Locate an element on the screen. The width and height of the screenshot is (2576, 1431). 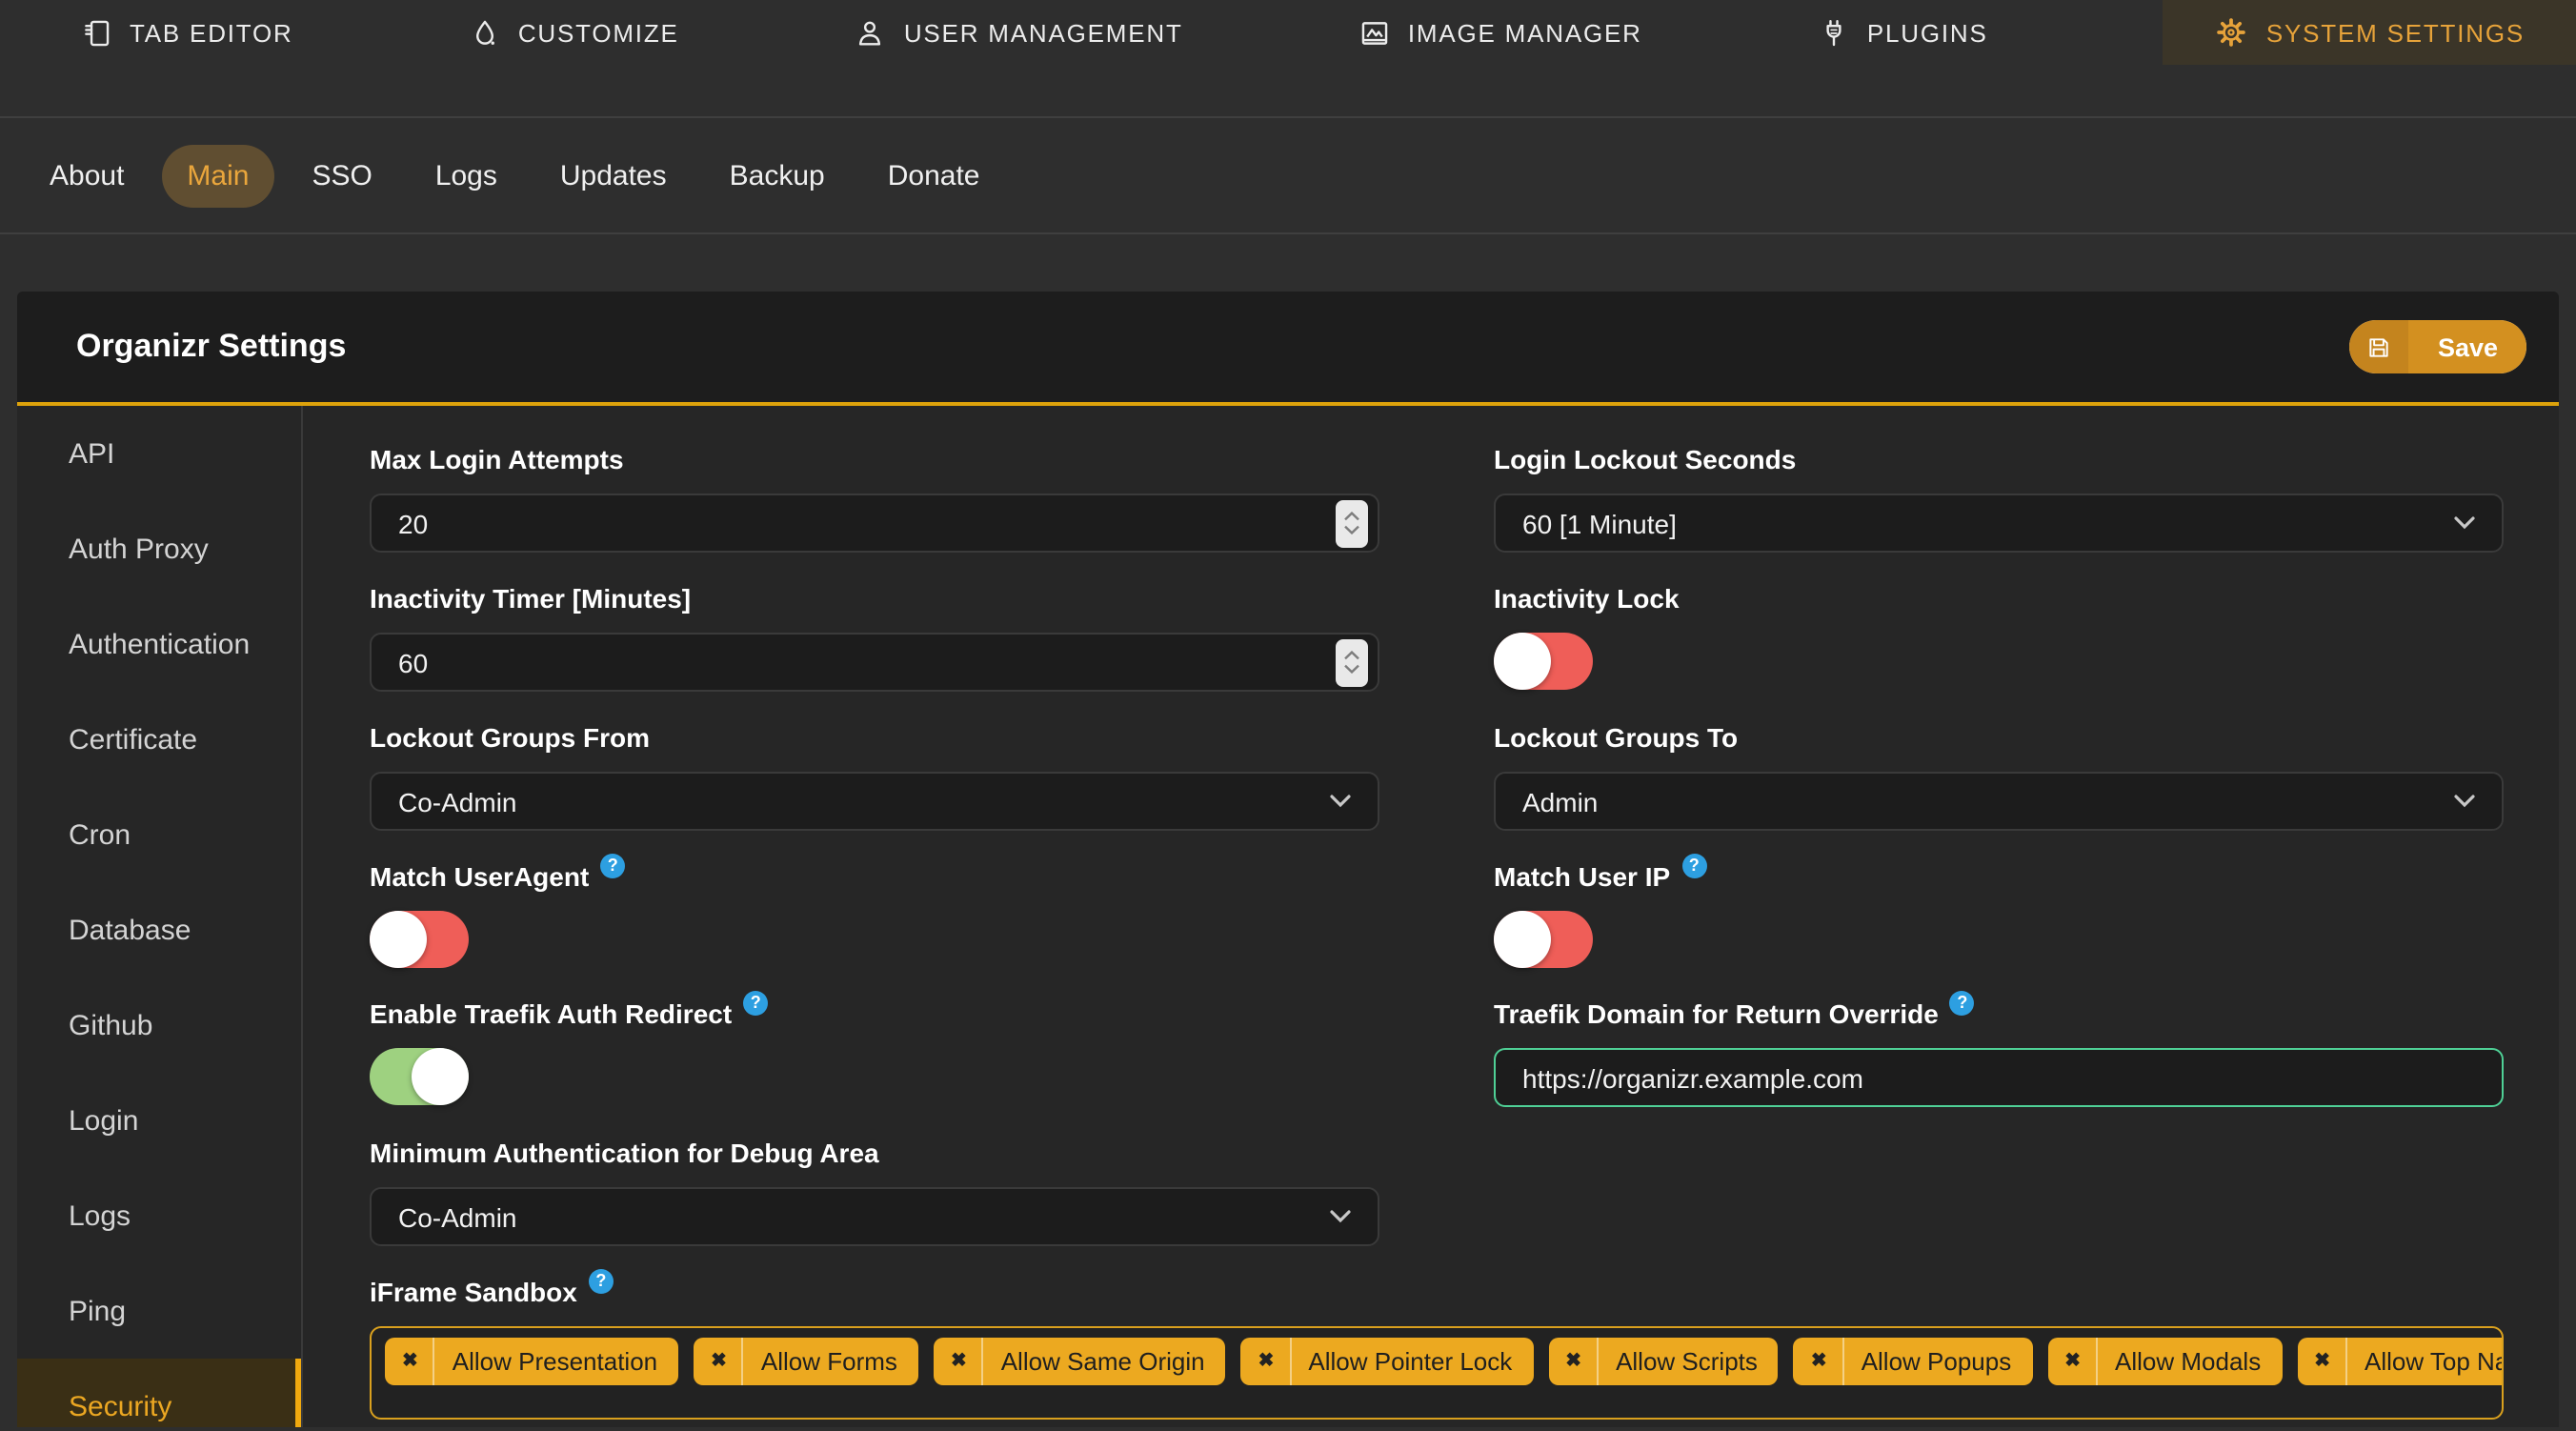
save-button: Save is located at coordinates (2438, 346).